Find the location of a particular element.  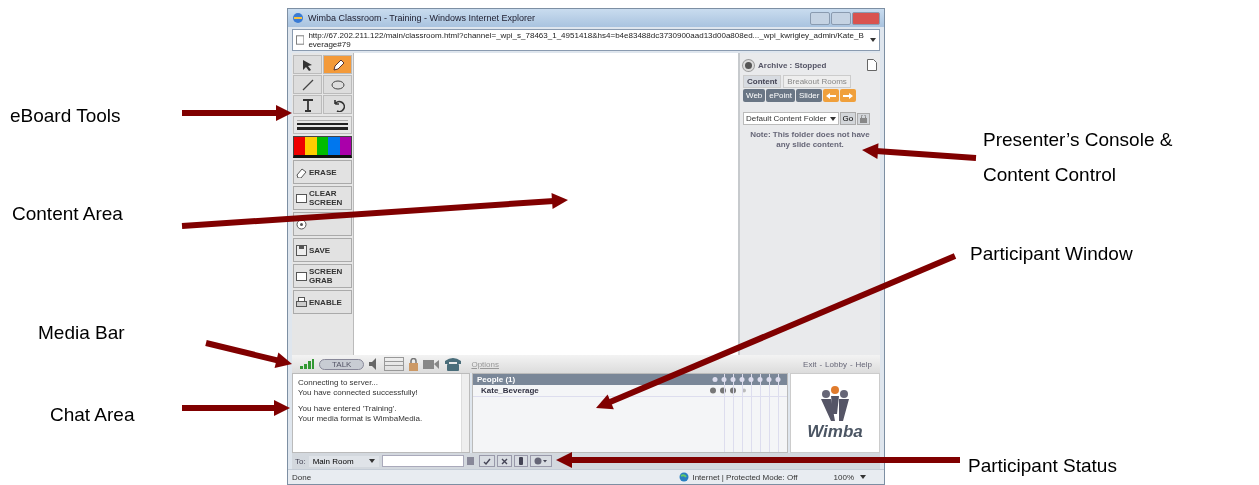

chat-input is located at coordinates (422, 461).